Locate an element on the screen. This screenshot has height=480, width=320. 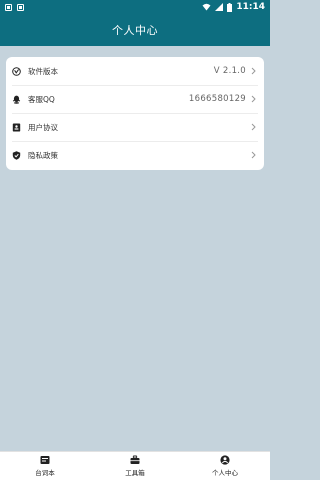
notification-icon is located at coordinates (8, 7).